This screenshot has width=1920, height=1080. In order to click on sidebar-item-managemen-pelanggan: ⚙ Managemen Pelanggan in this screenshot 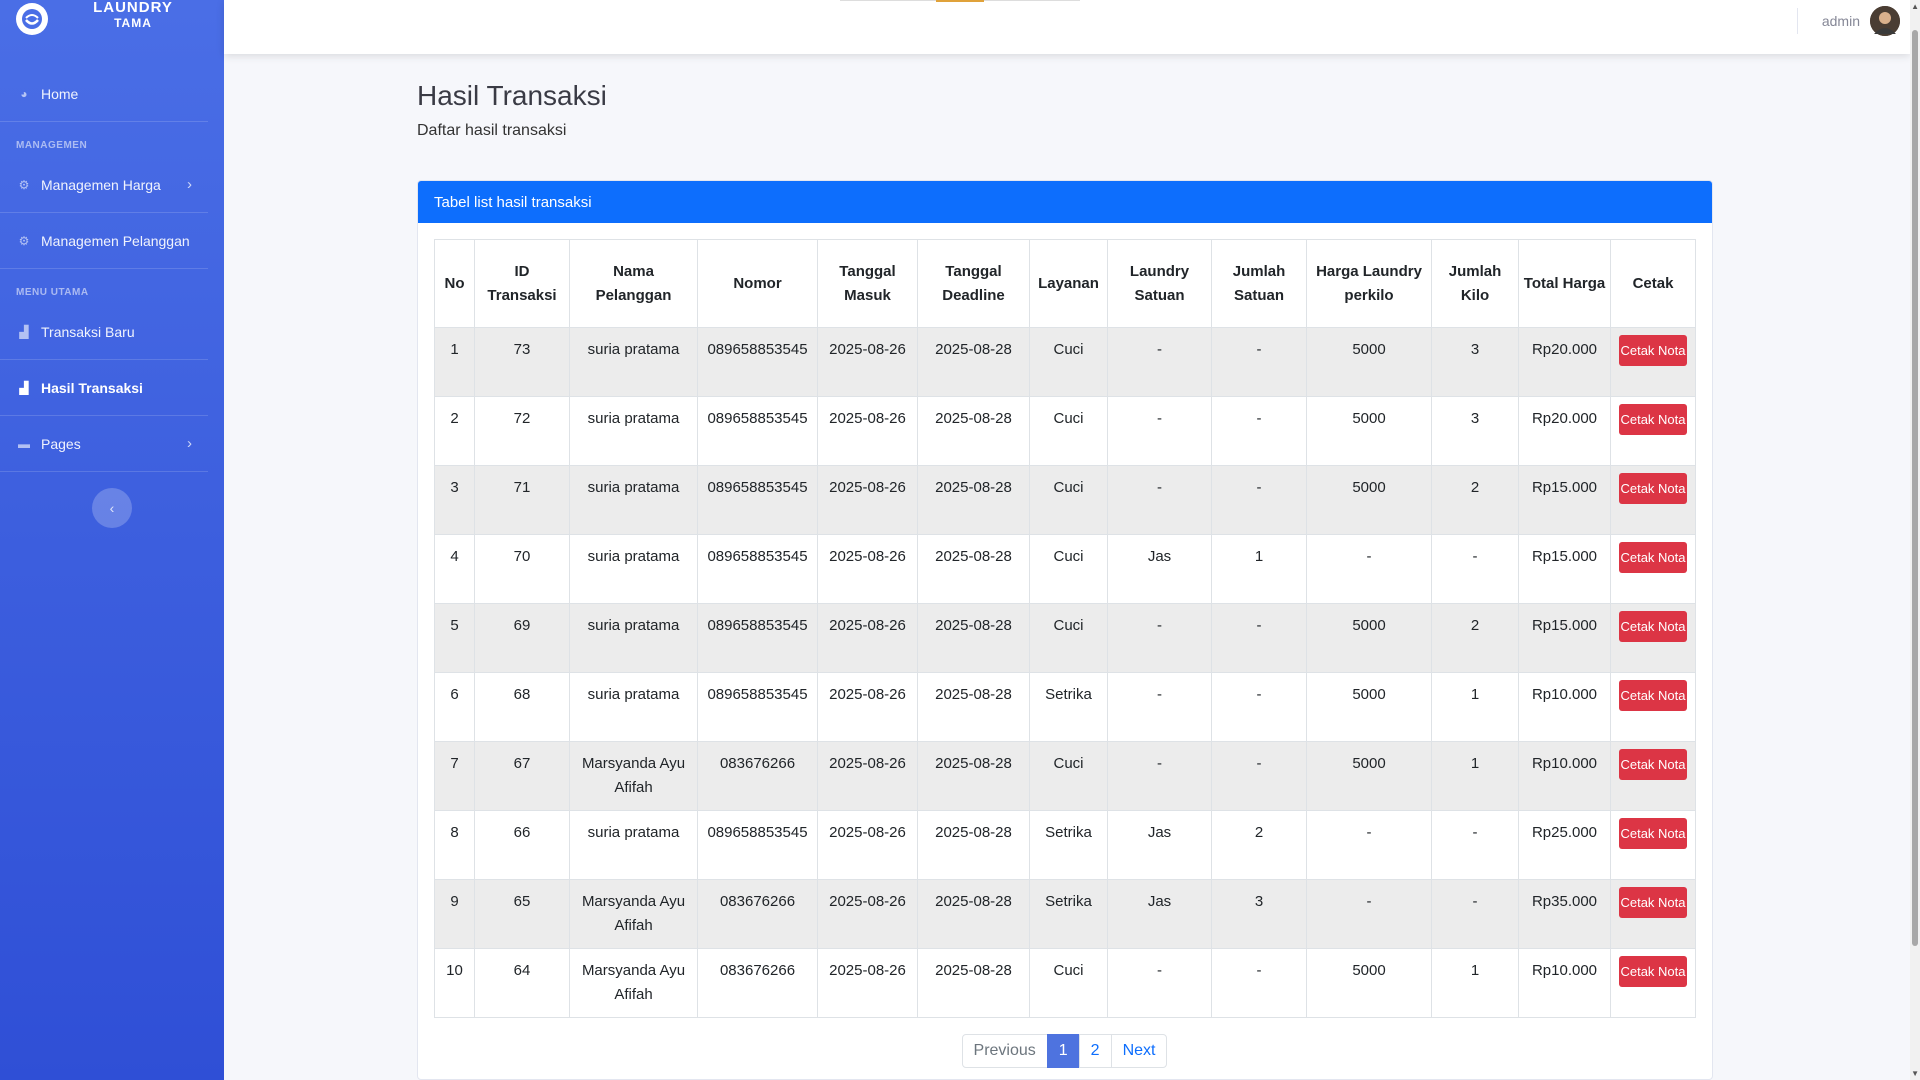, I will do `click(104, 241)`.